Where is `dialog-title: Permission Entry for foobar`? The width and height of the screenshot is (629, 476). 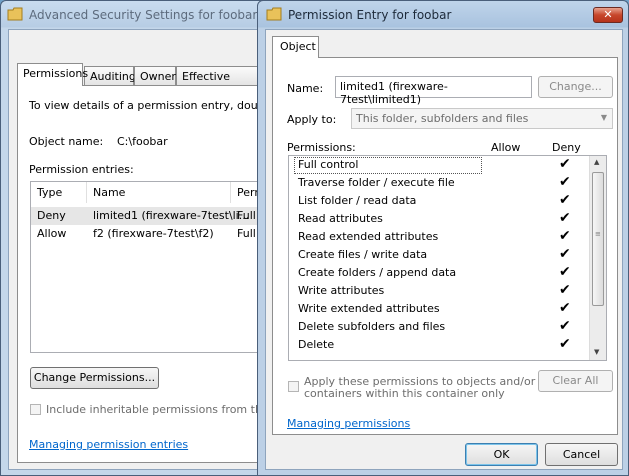 dialog-title: Permission Entry for foobar is located at coordinates (370, 15).